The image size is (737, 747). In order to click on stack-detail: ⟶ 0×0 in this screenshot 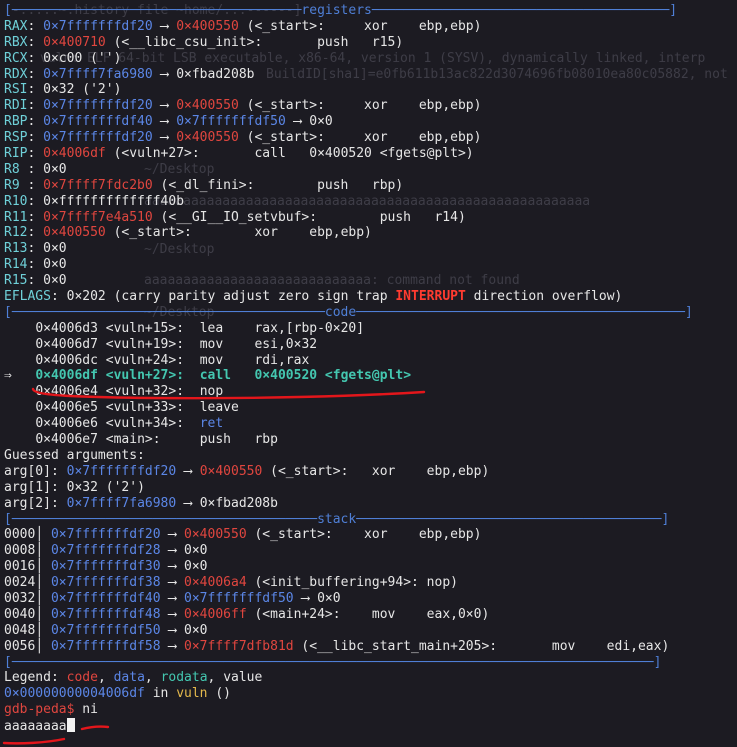, I will do `click(317, 598)`.